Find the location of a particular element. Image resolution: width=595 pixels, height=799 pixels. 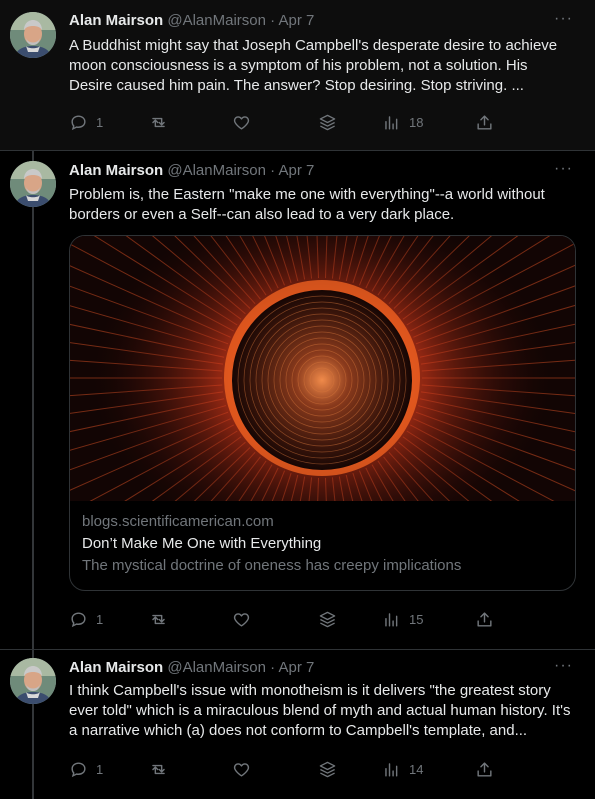

card-domain: blogs.scientificamerican.com is located at coordinates (178, 521).